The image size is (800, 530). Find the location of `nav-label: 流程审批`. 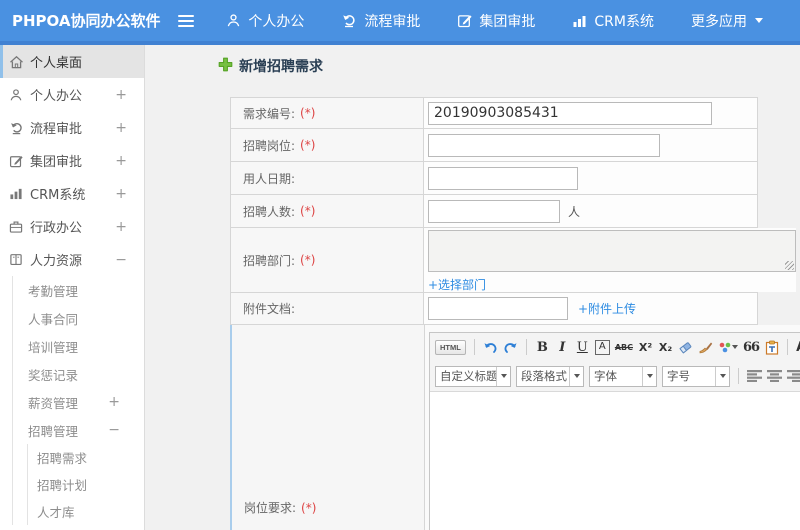

nav-label: 流程审批 is located at coordinates (392, 21).